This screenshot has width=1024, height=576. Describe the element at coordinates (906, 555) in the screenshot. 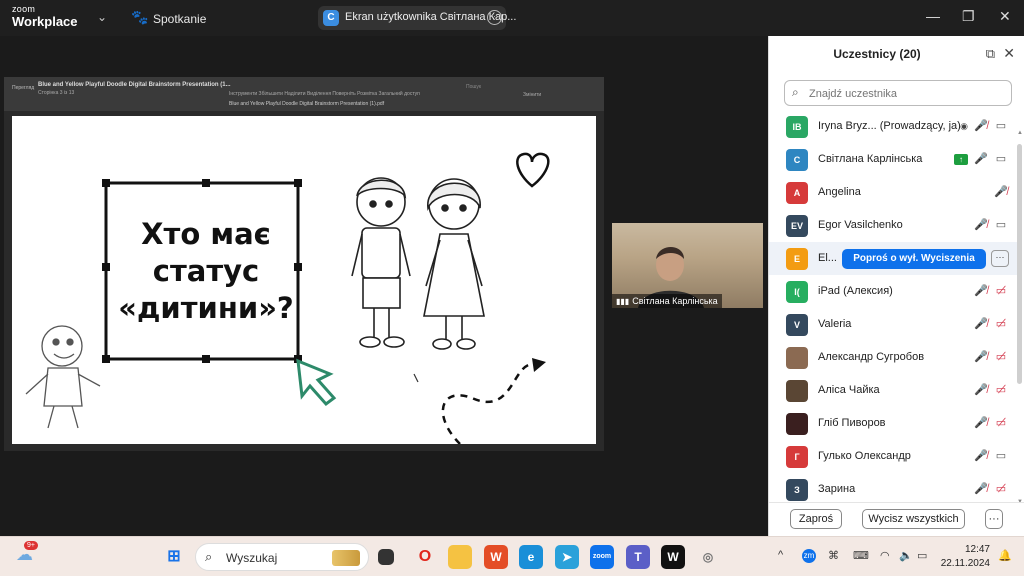

I see `volume-icon: 🔈` at that location.